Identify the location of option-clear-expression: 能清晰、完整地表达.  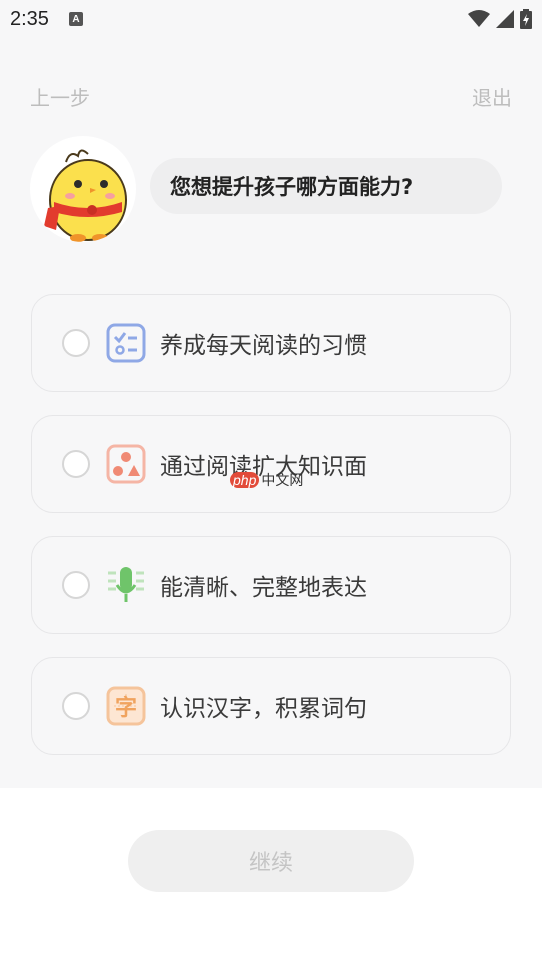
(271, 585).